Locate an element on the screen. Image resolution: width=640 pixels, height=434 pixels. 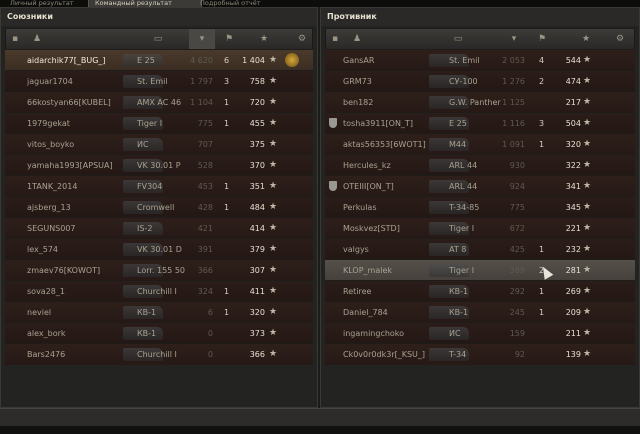
table-row: vitos_boyko ИС 707 375 ★ is located at coordinates (159, 144).